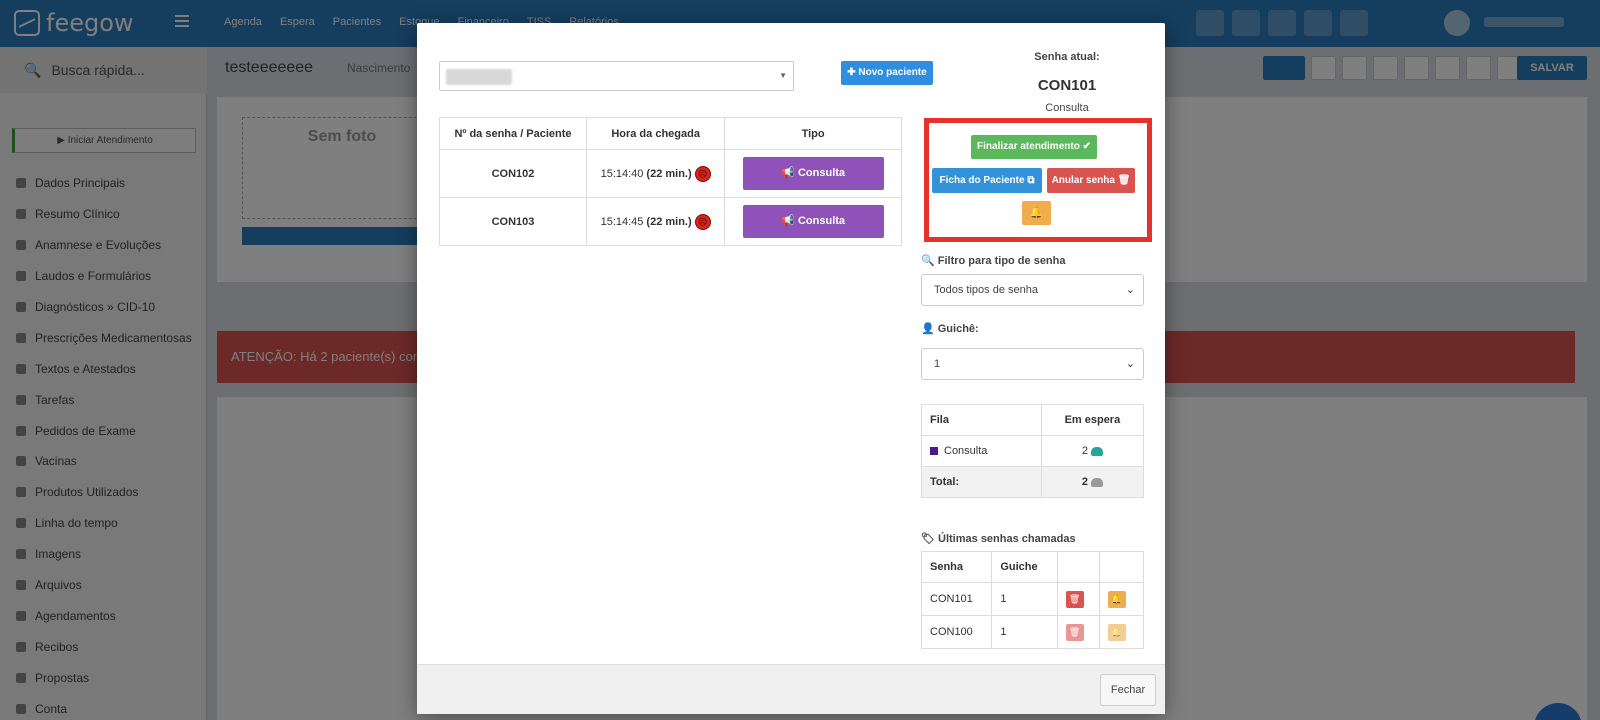 This screenshot has height=720, width=1600. I want to click on table-row: CON101 1 🗑 🔔, so click(1032, 599).